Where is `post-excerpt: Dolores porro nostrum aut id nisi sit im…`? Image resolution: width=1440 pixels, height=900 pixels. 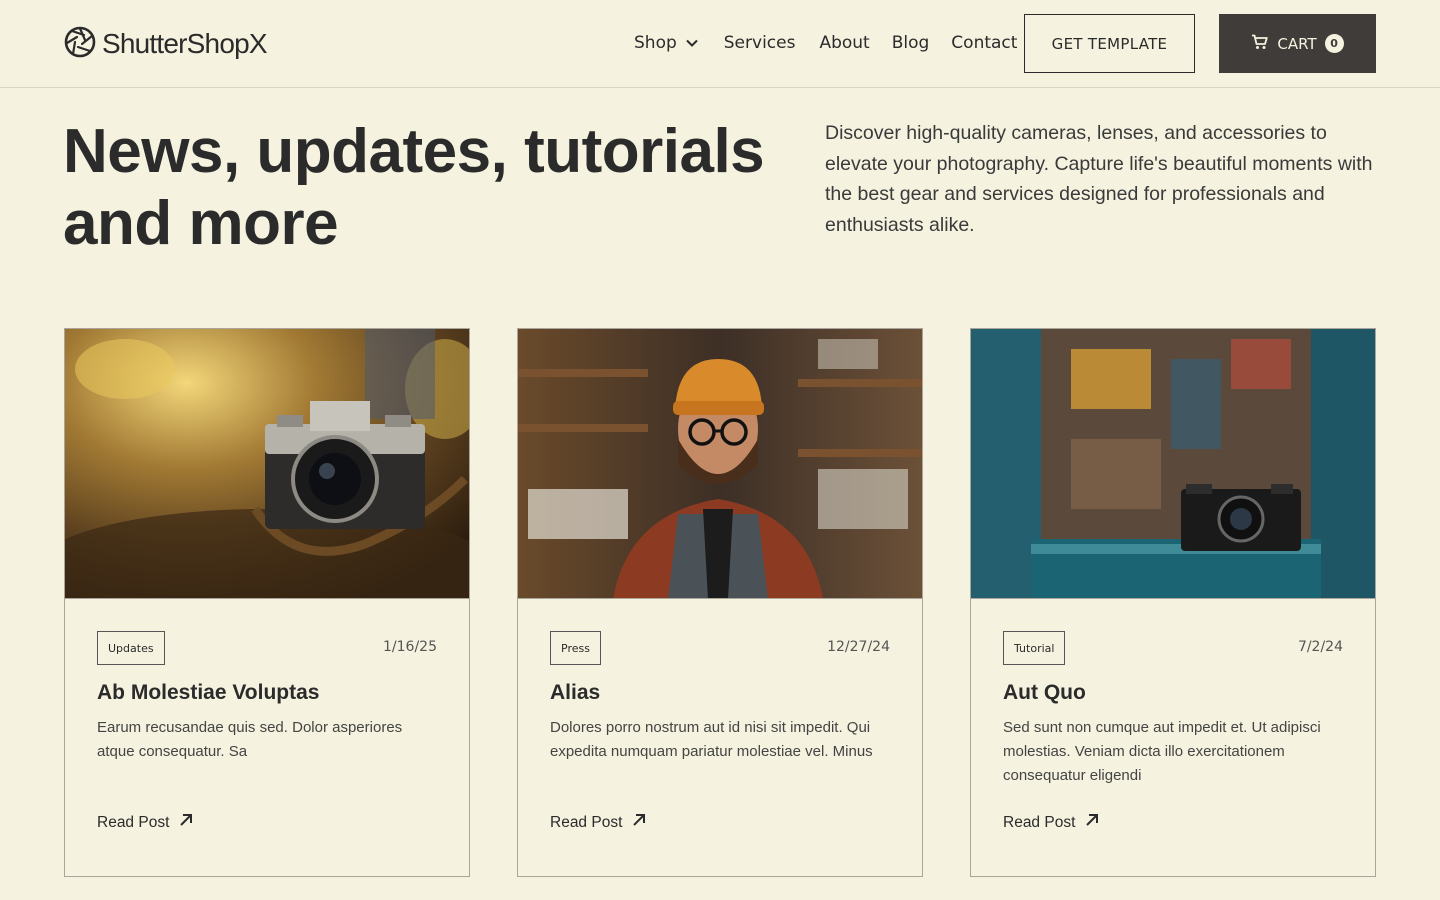
post-excerpt: Dolores porro nostrum aut id nisi sit im… is located at coordinates (711, 739).